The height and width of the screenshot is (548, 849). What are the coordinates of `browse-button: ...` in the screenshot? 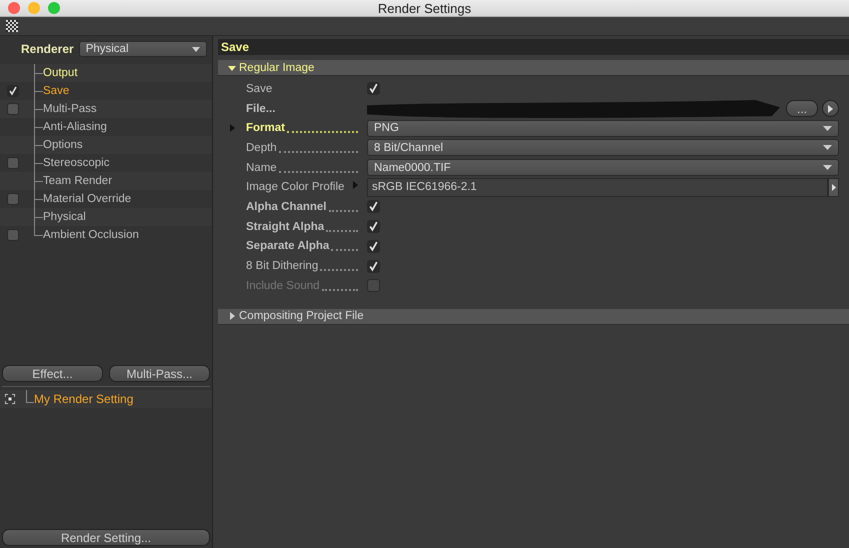 It's located at (802, 109).